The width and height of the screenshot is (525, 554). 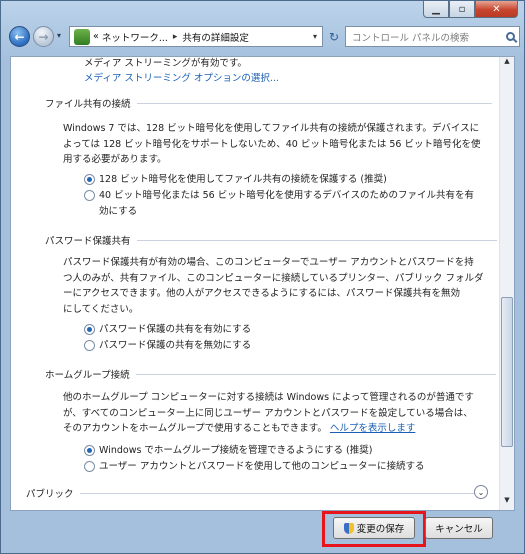 I want to click on radio-label: Windows でホームグループ接続を管理できるようにする (推奨), so click(x=236, y=450).